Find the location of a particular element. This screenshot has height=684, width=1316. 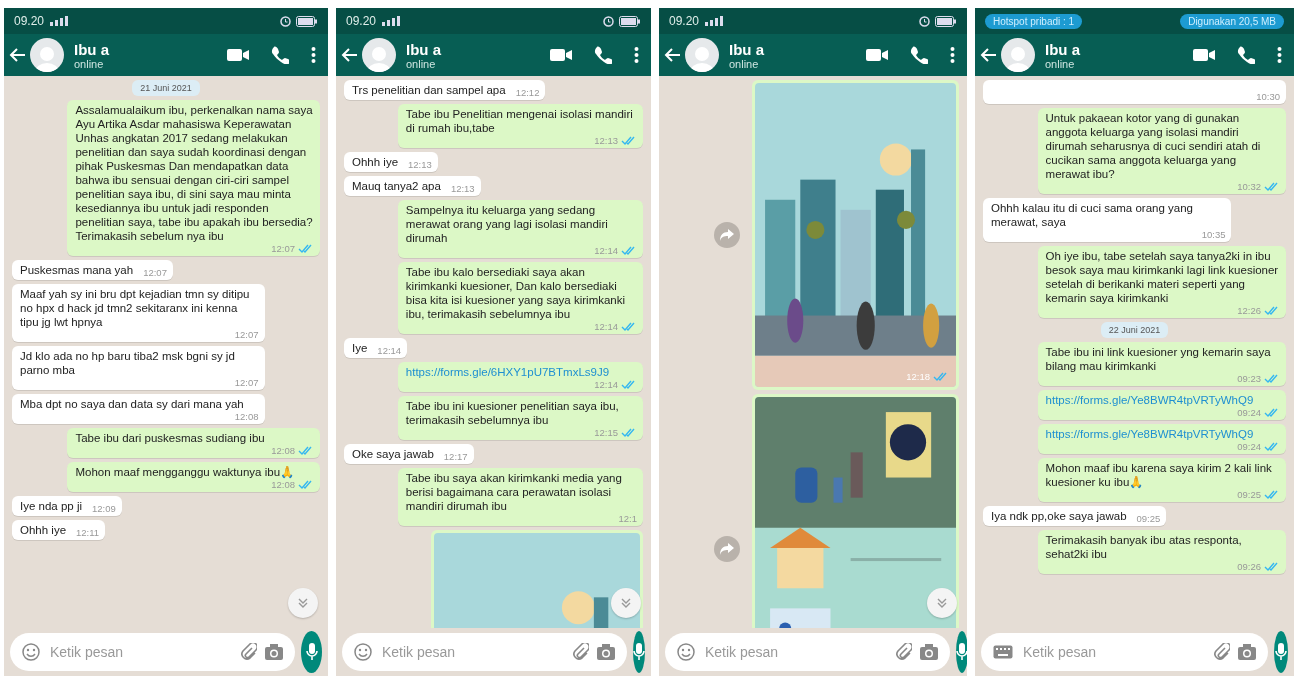

message-time: 09:26 is located at coordinates (1249, 567).